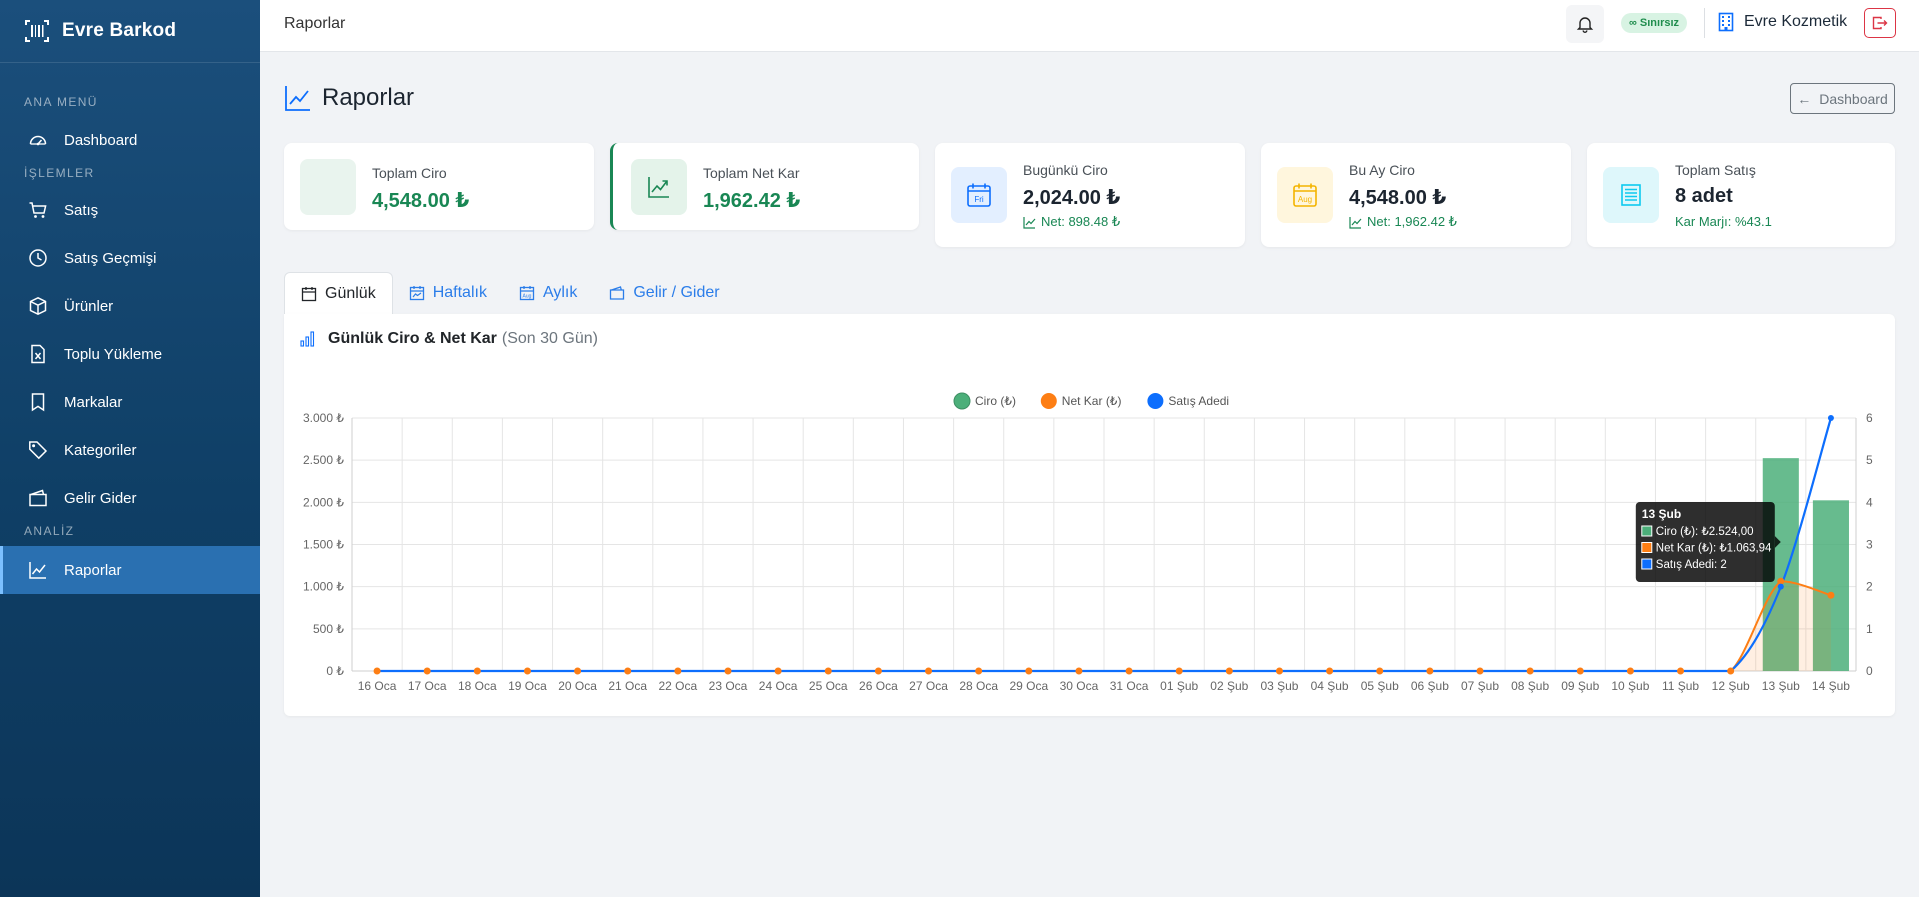 This screenshot has height=897, width=1919. I want to click on x-tick-label: 25 Oca, so click(828, 686).